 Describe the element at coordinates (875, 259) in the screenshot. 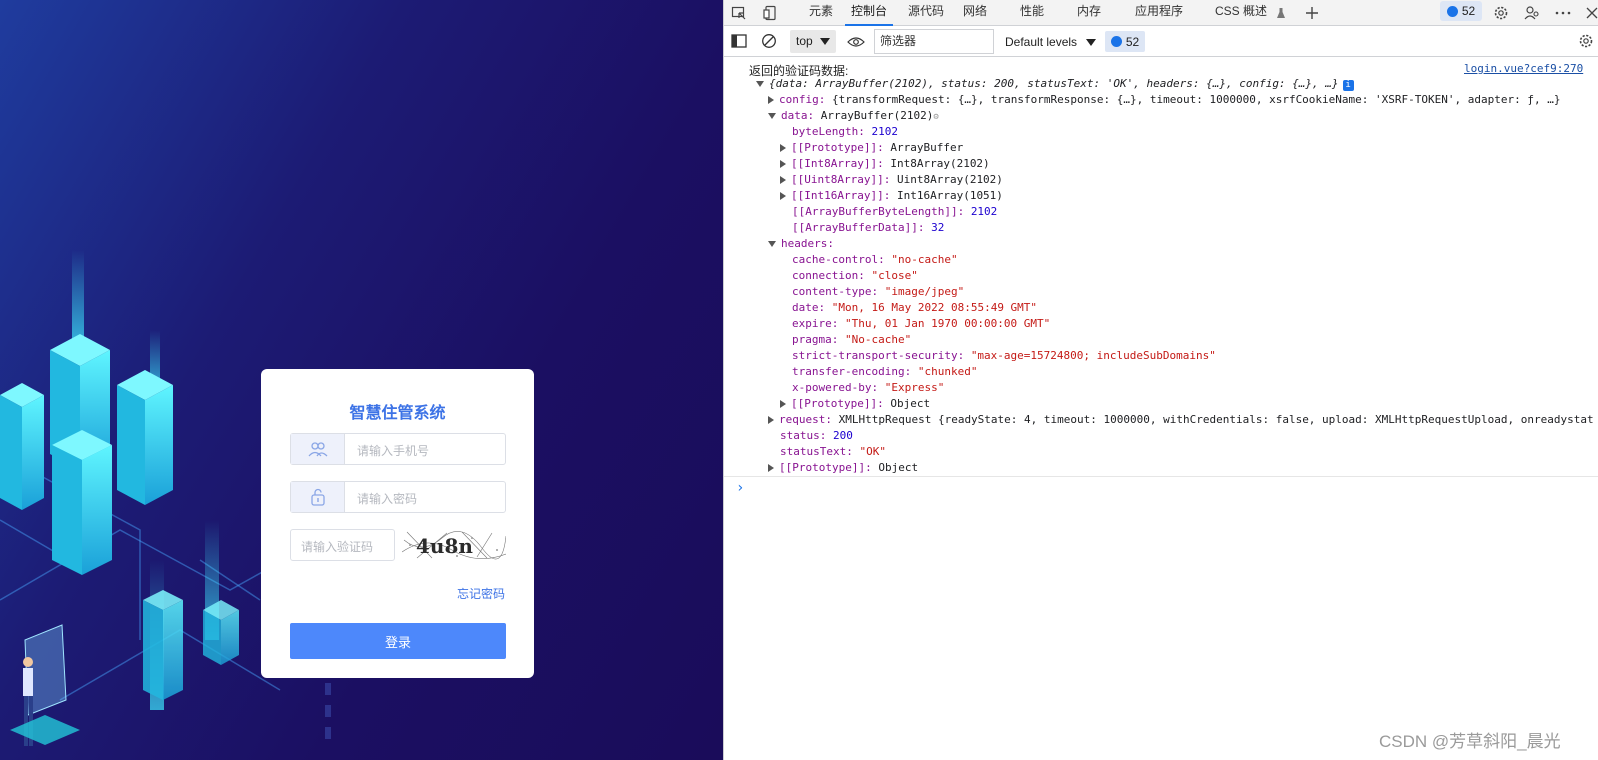

I see `header-cache-control: cache-control: "no-cache"` at that location.